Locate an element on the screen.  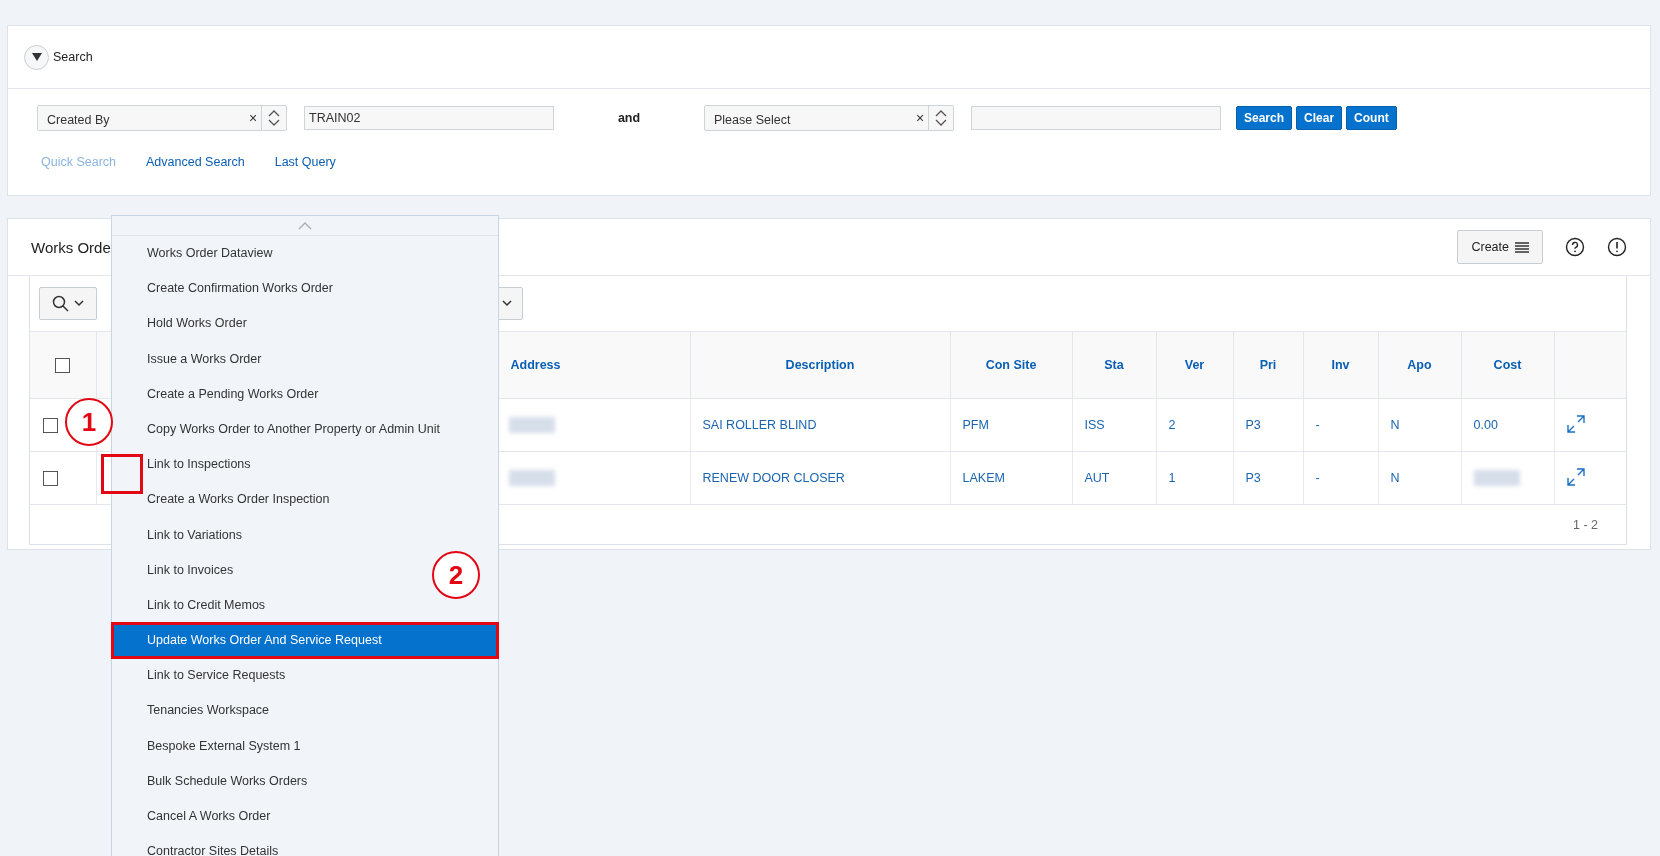
menu-item: Cancel A Works Order is located at coordinates (195, 817).